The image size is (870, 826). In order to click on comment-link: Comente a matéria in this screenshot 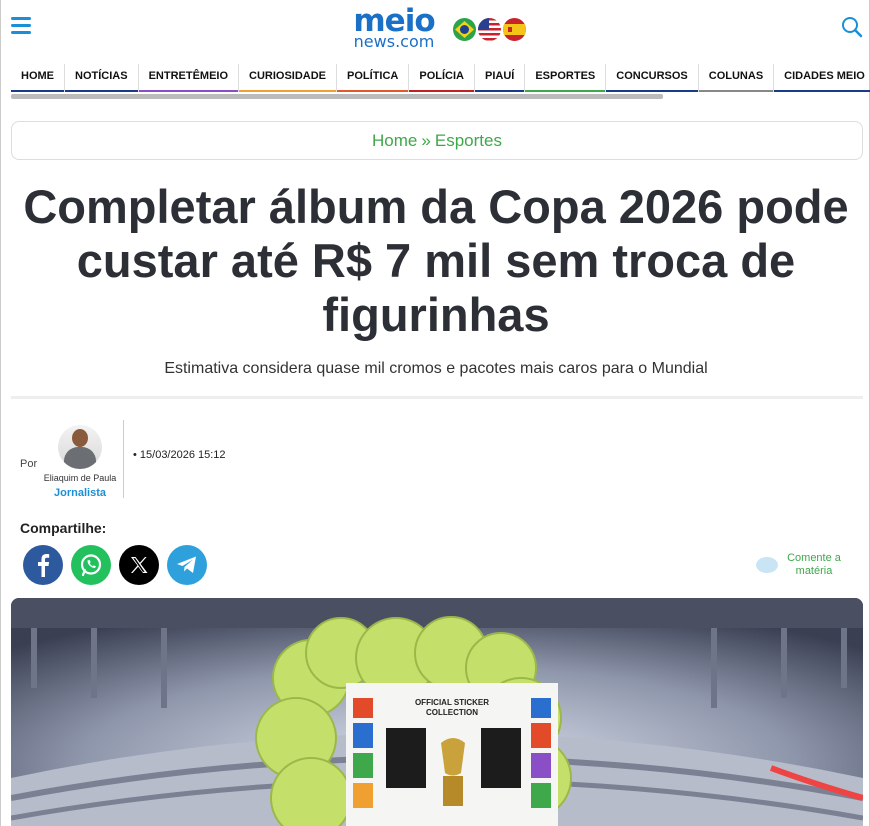, I will do `click(806, 567)`.